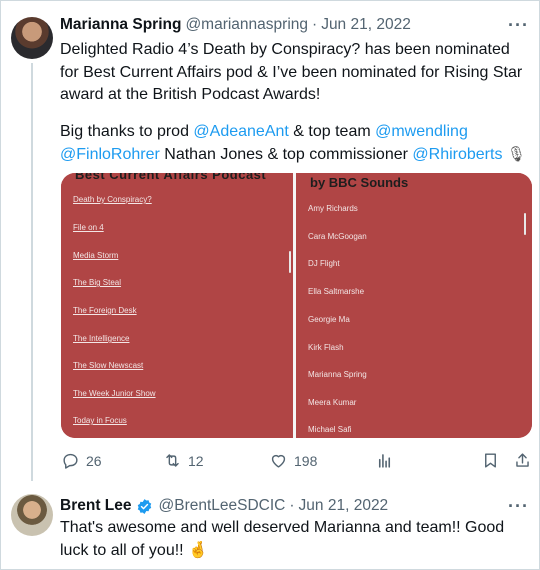 Image resolution: width=540 pixels, height=570 pixels. I want to click on author-name: Marianna Spring, so click(120, 25).